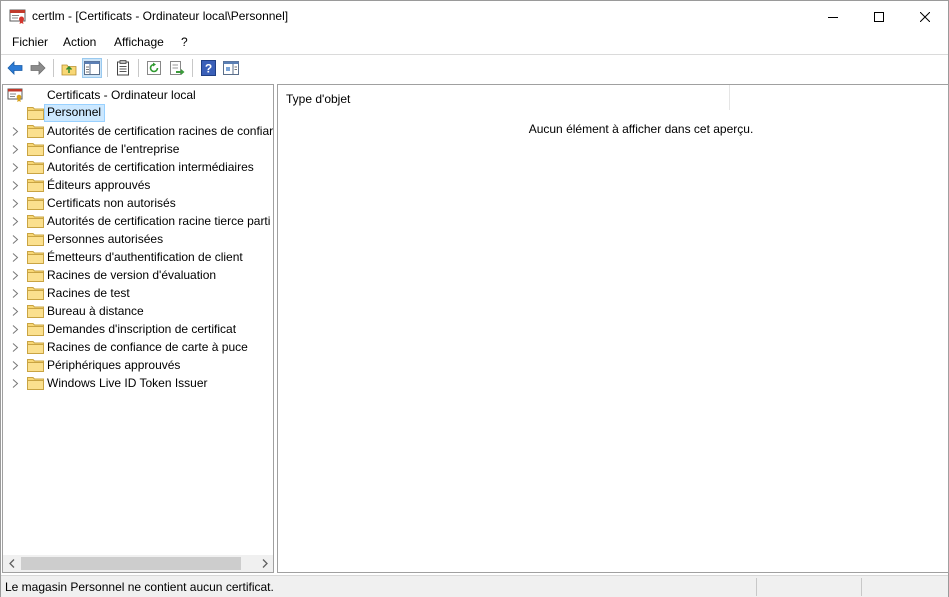 The width and height of the screenshot is (949, 597). I want to click on refresh-button, so click(154, 68).